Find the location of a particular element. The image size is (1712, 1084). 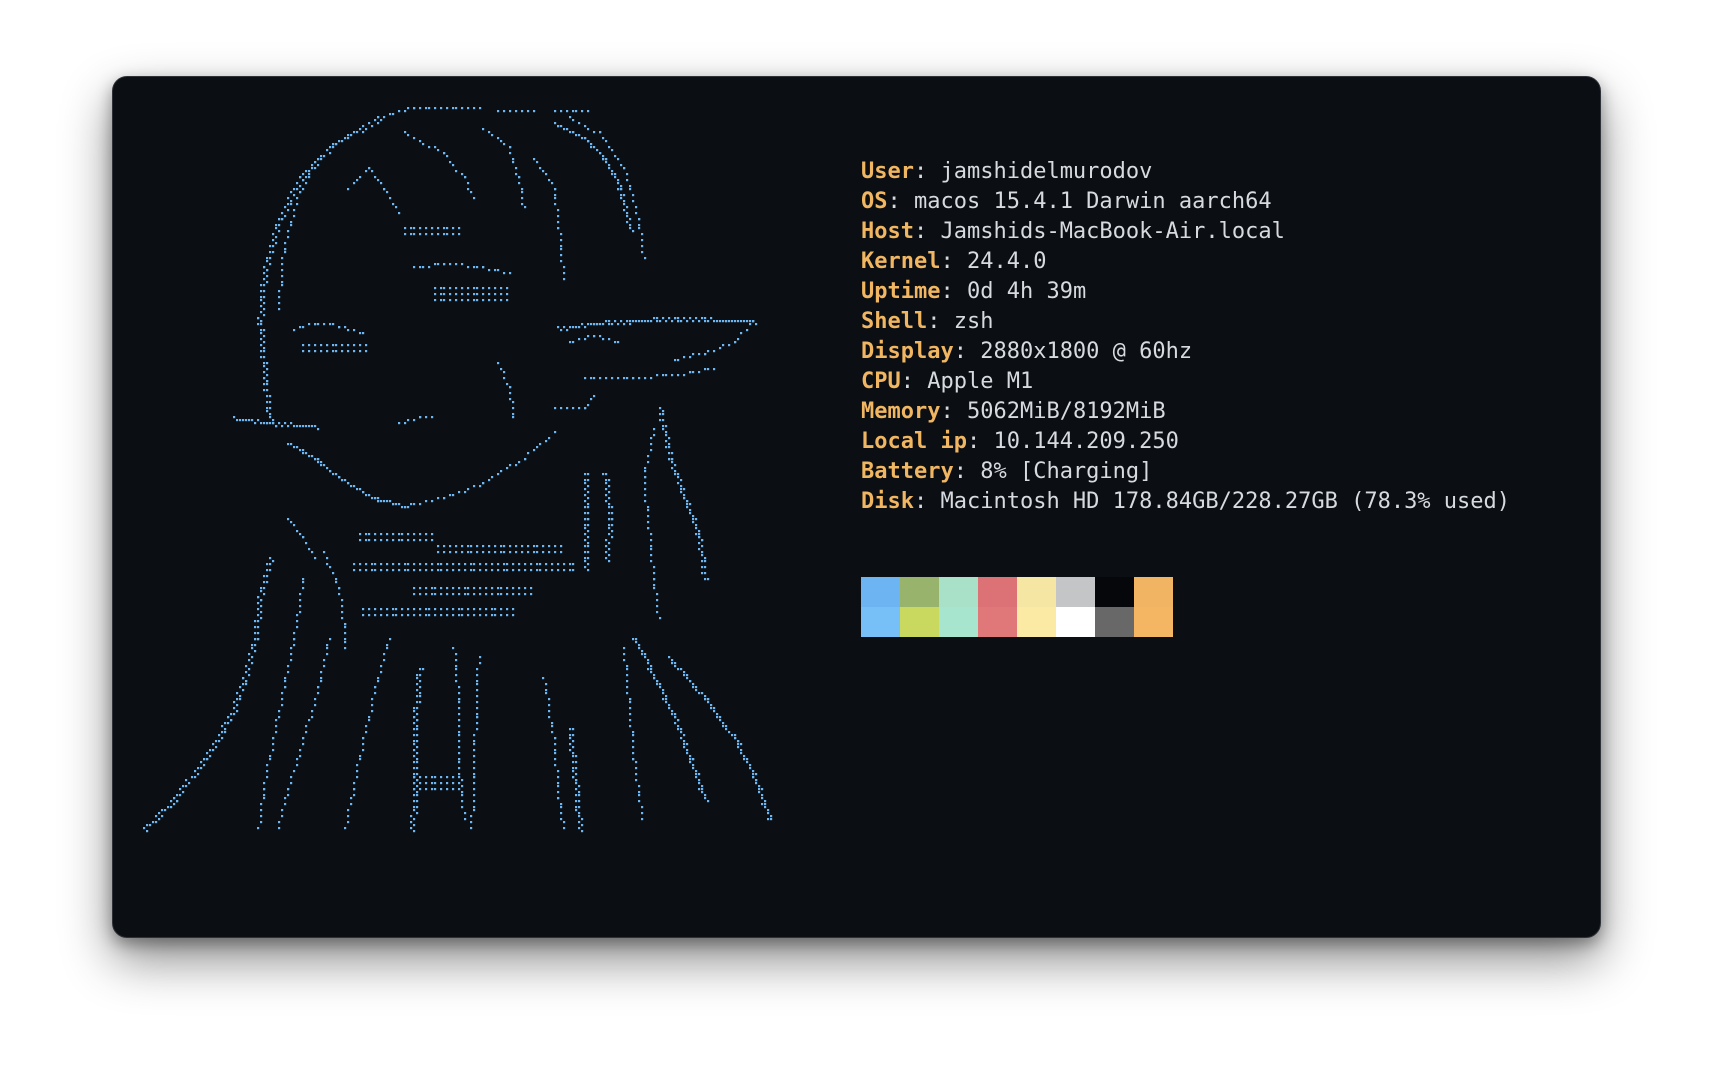

info-label: Kernel is located at coordinates (901, 261).